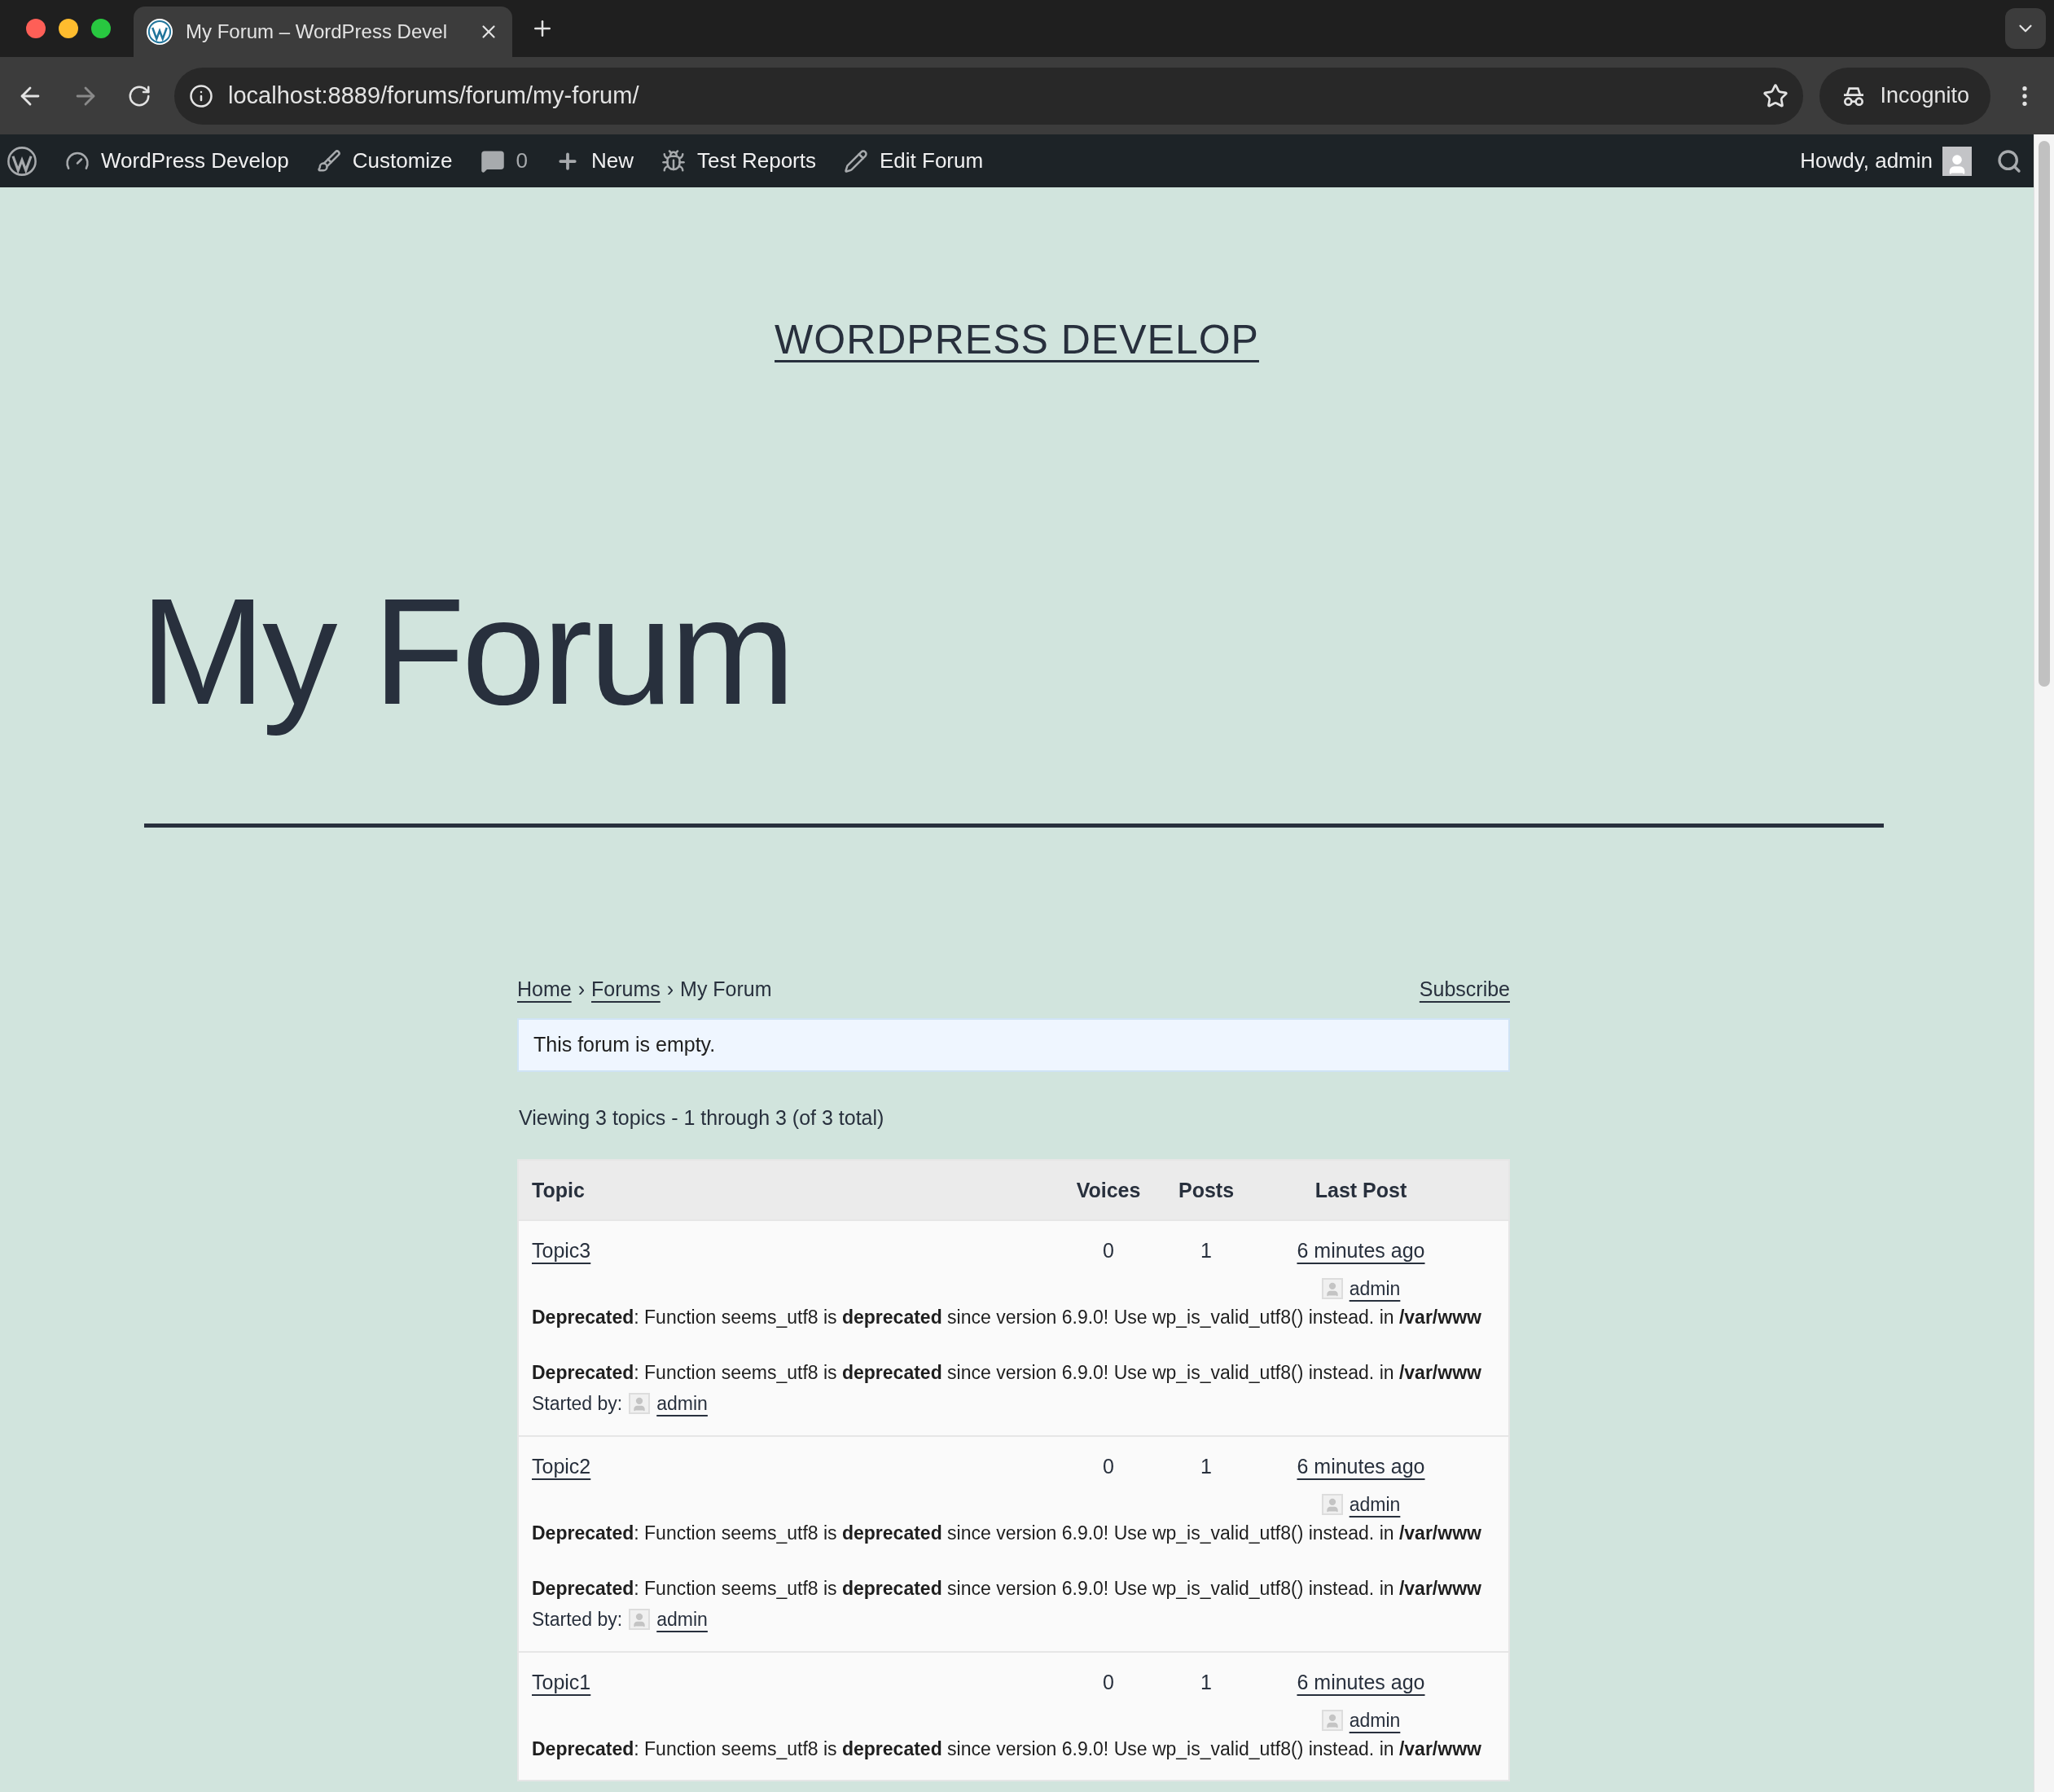 Image resolution: width=2054 pixels, height=1792 pixels. I want to click on incognito-button: Incognito, so click(1904, 96).